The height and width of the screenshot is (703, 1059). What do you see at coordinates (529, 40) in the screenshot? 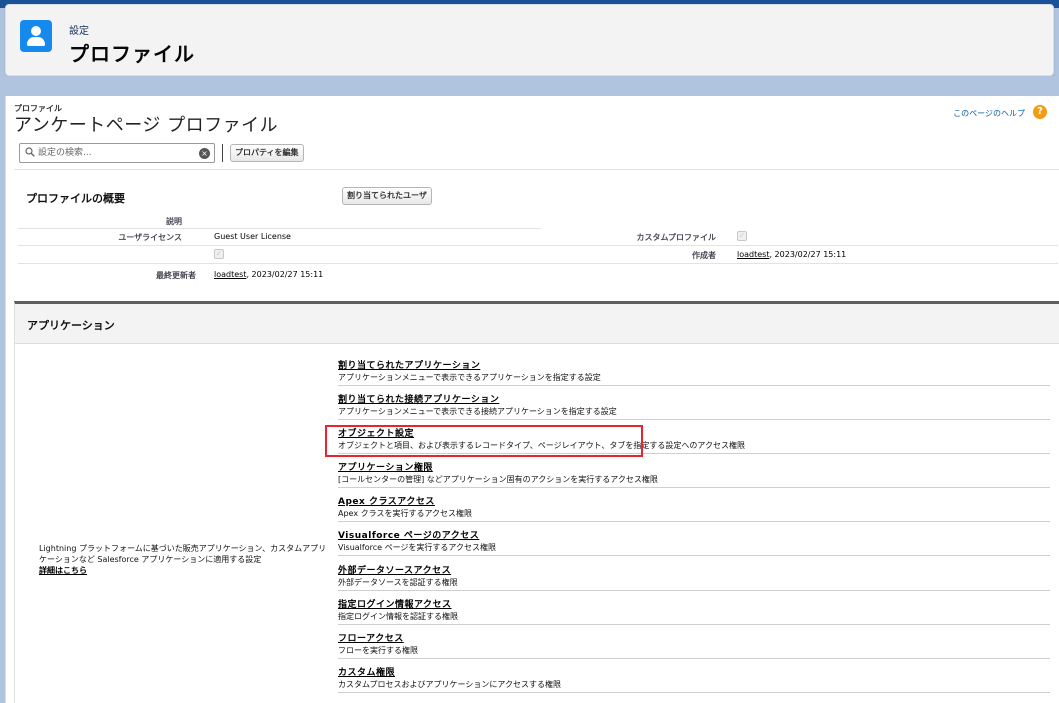
I see `setup-header: 設定 プロファイル` at bounding box center [529, 40].